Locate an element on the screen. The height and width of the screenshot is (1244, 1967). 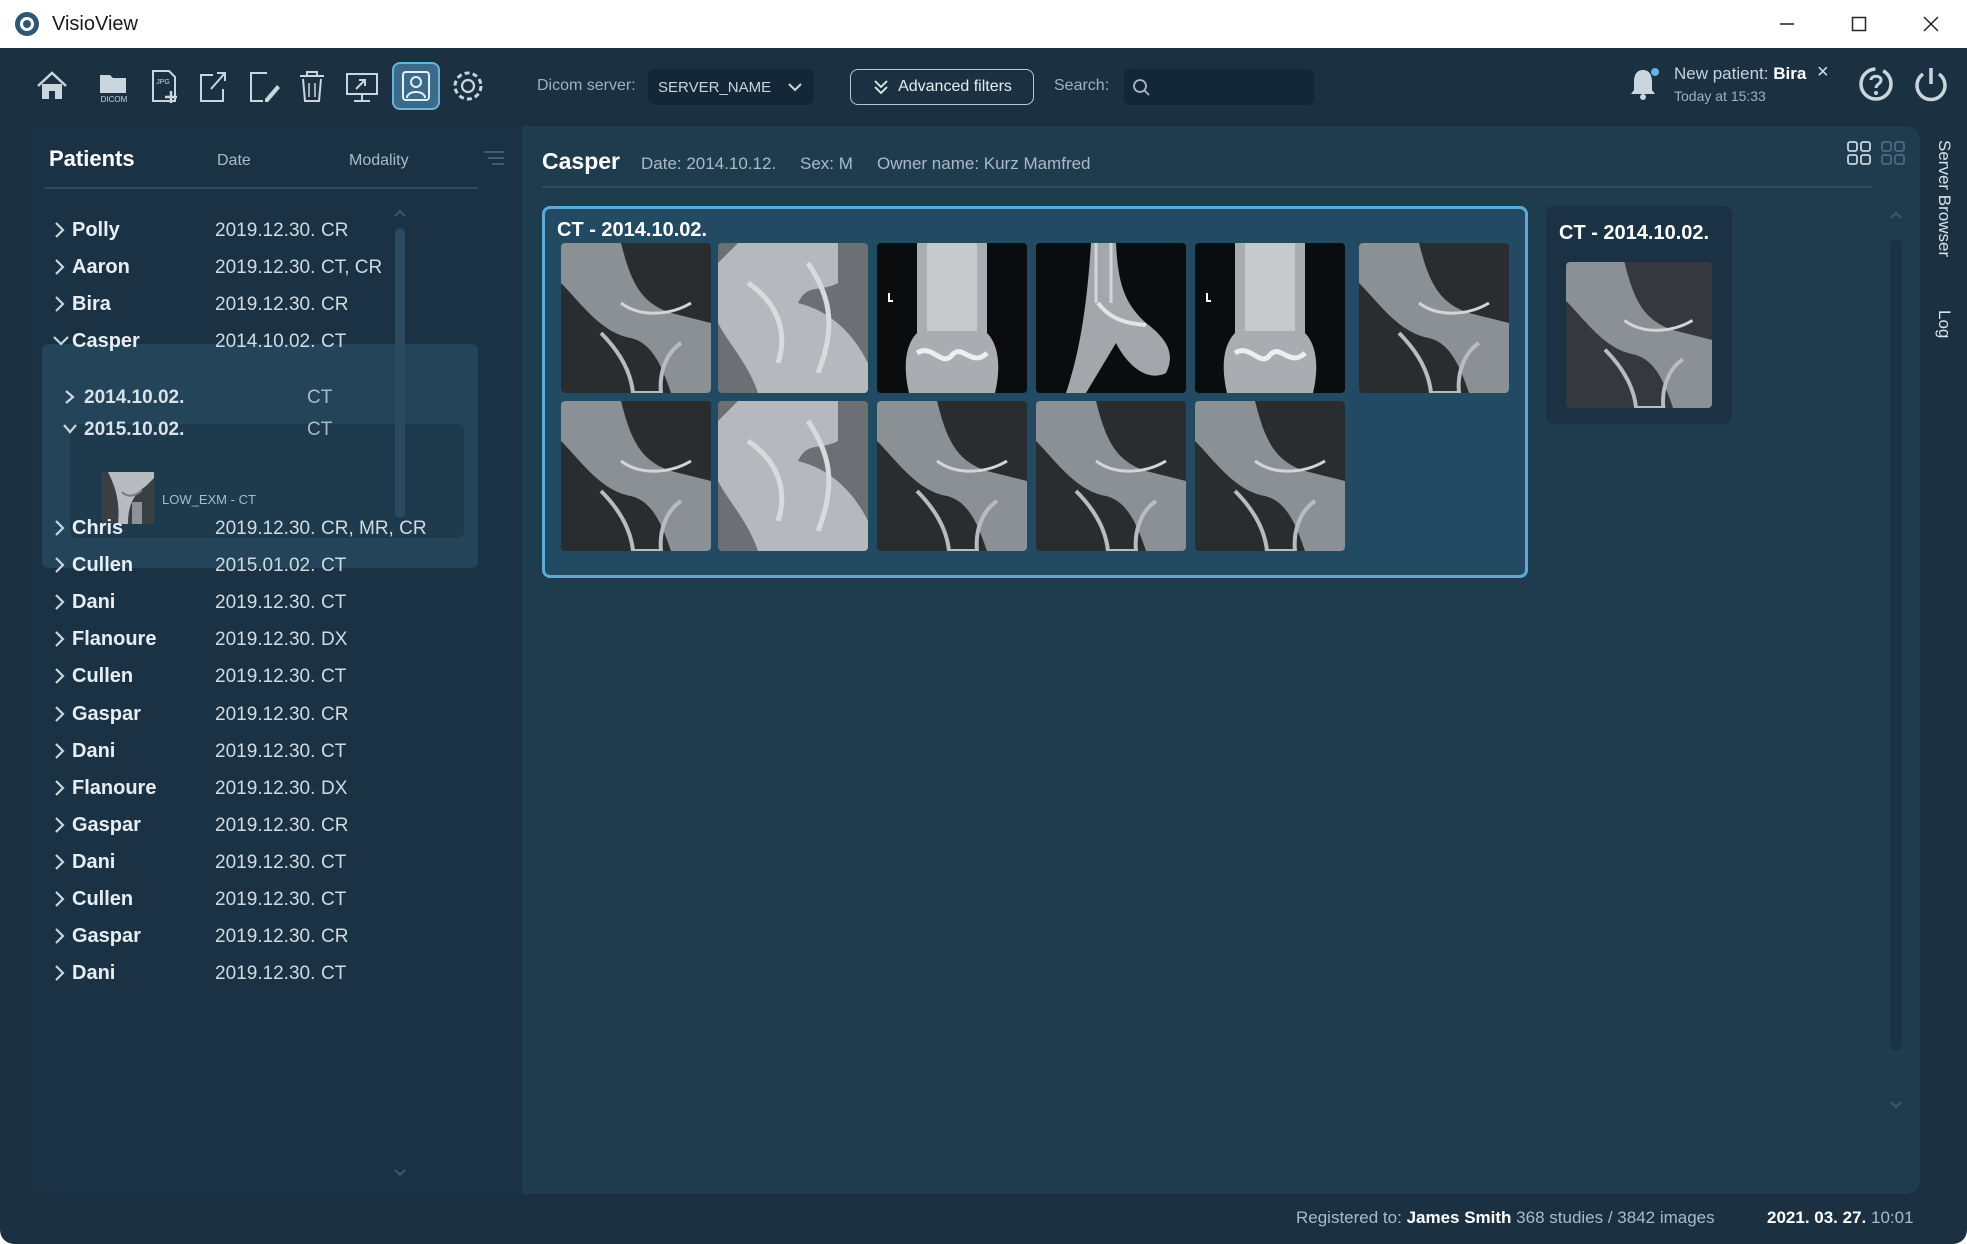
dicom-open-button: DICOM is located at coordinates (114, 86).